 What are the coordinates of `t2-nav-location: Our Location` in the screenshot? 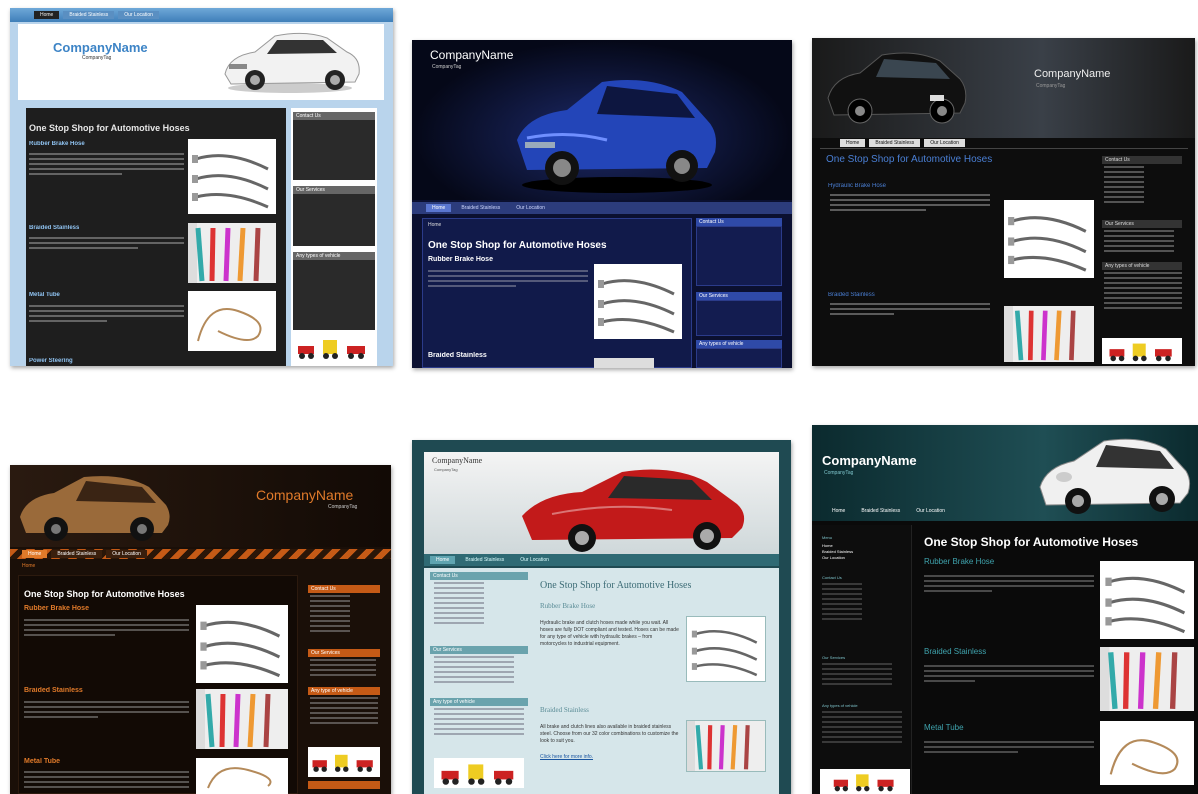 It's located at (530, 208).